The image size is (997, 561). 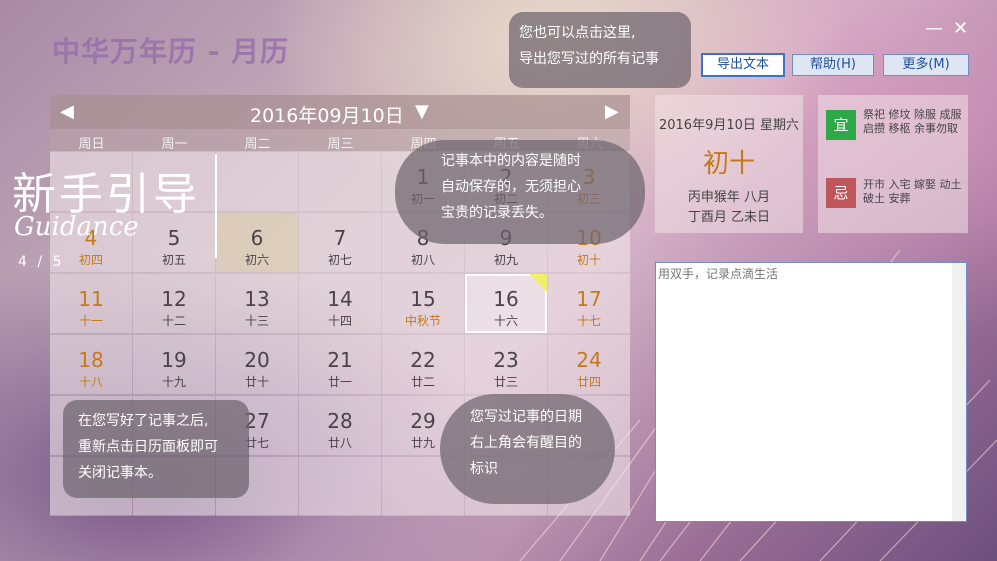 I want to click on calendar-header: ◀ 2016年09月10日 ▼ ▶, so click(x=340, y=112).